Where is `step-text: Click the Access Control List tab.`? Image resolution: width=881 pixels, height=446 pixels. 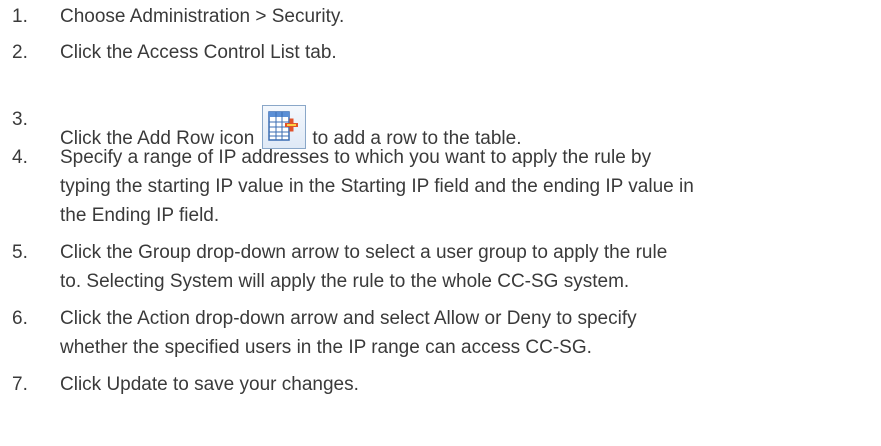 step-text: Click the Access Control List tab. is located at coordinates (198, 52).